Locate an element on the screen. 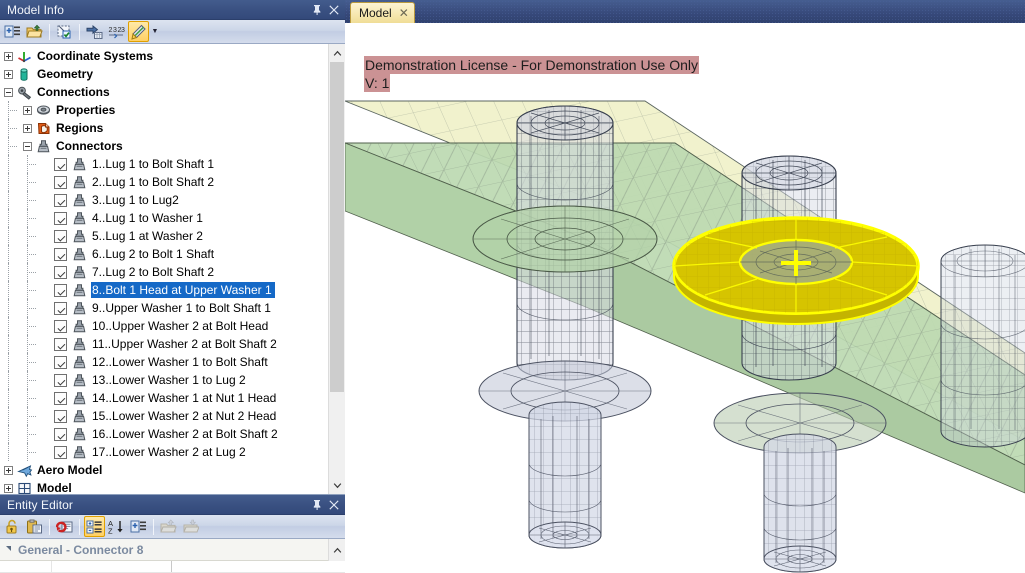 The height and width of the screenshot is (573, 1025). renumber-icon: 2 3 2 3 is located at coordinates (116, 31).